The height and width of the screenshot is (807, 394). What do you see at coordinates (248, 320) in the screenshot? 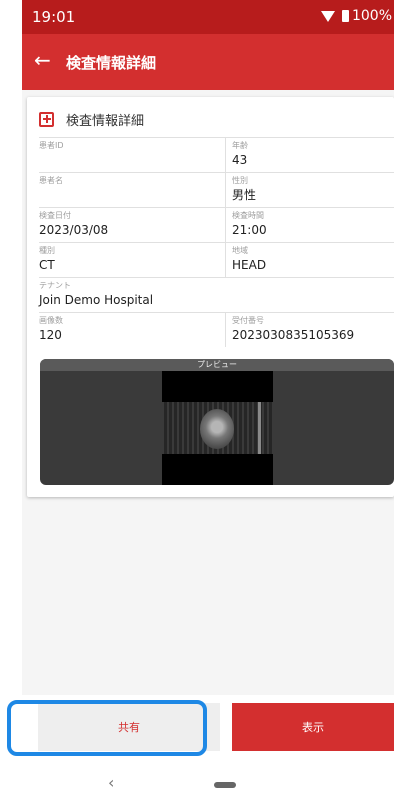
I see `field-label: 受付番号` at bounding box center [248, 320].